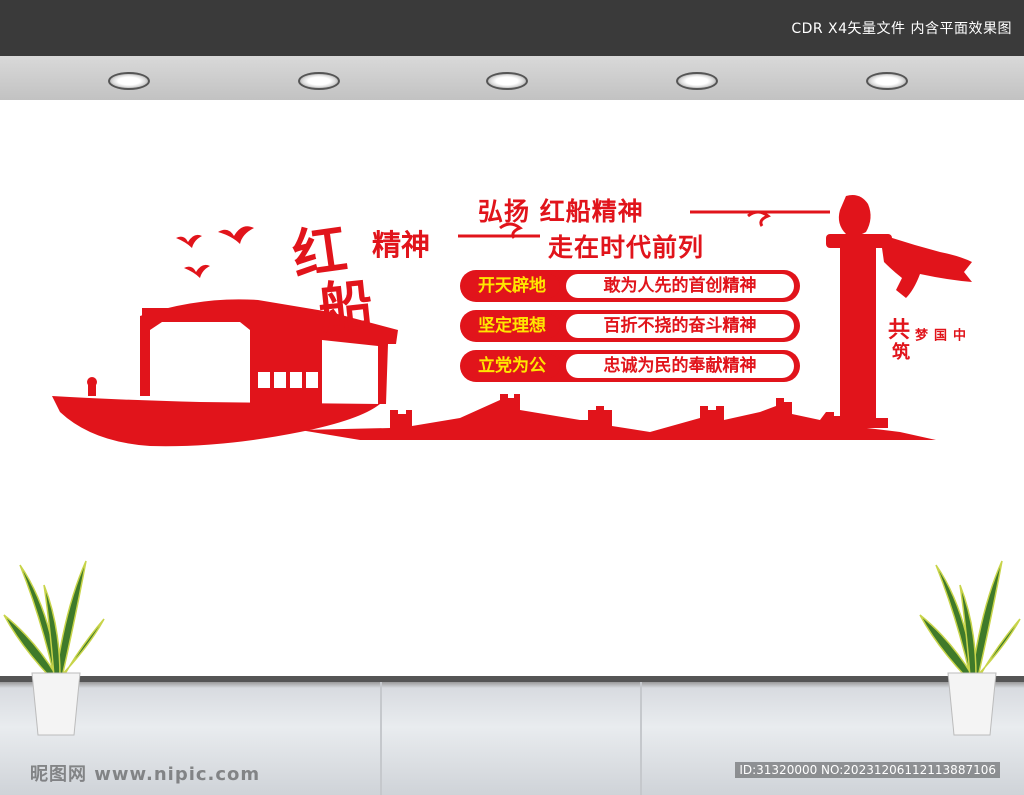 The height and width of the screenshot is (795, 1024). What do you see at coordinates (512, 366) in the screenshot?
I see `spirit-row-label: 立党为公` at bounding box center [512, 366].